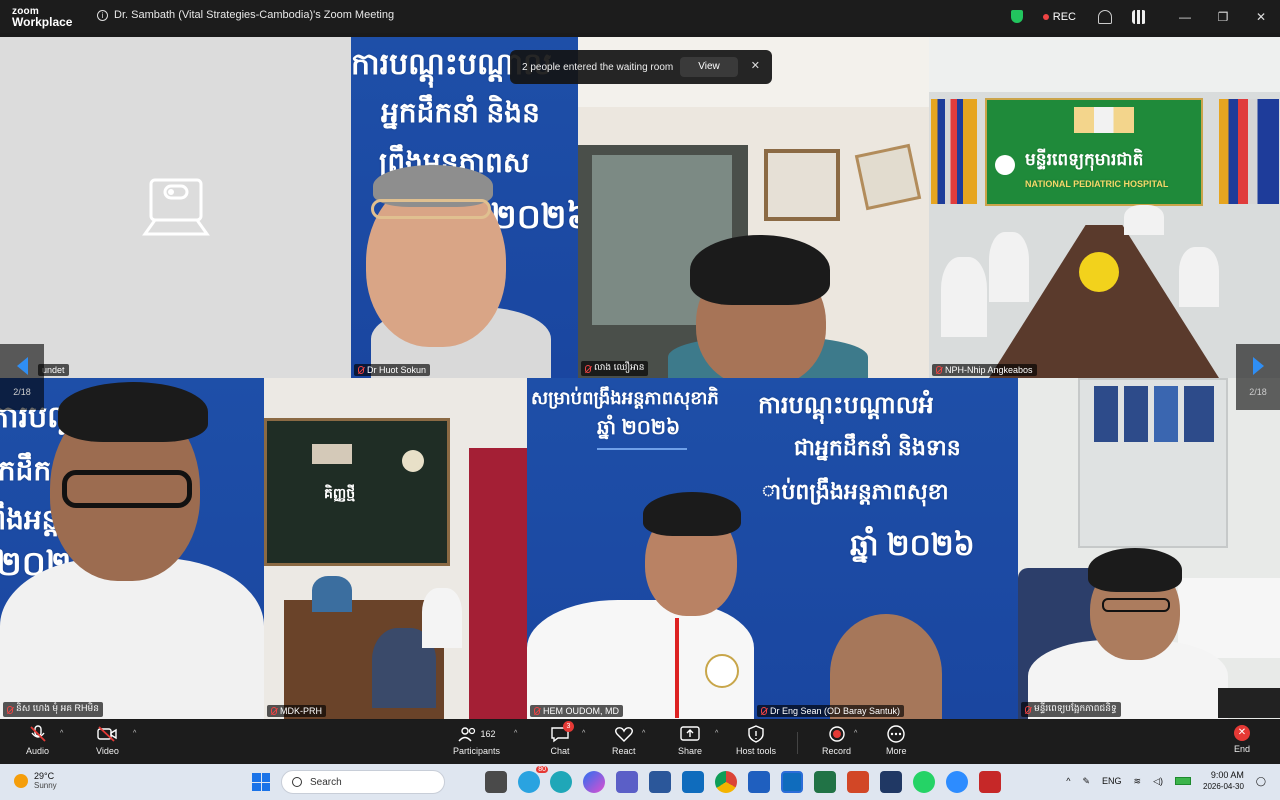 Image resolution: width=1280 pixels, height=800 pixels. Describe the element at coordinates (615, 368) in the screenshot. I see `participant-name: លាង ឈឿអាន` at that location.